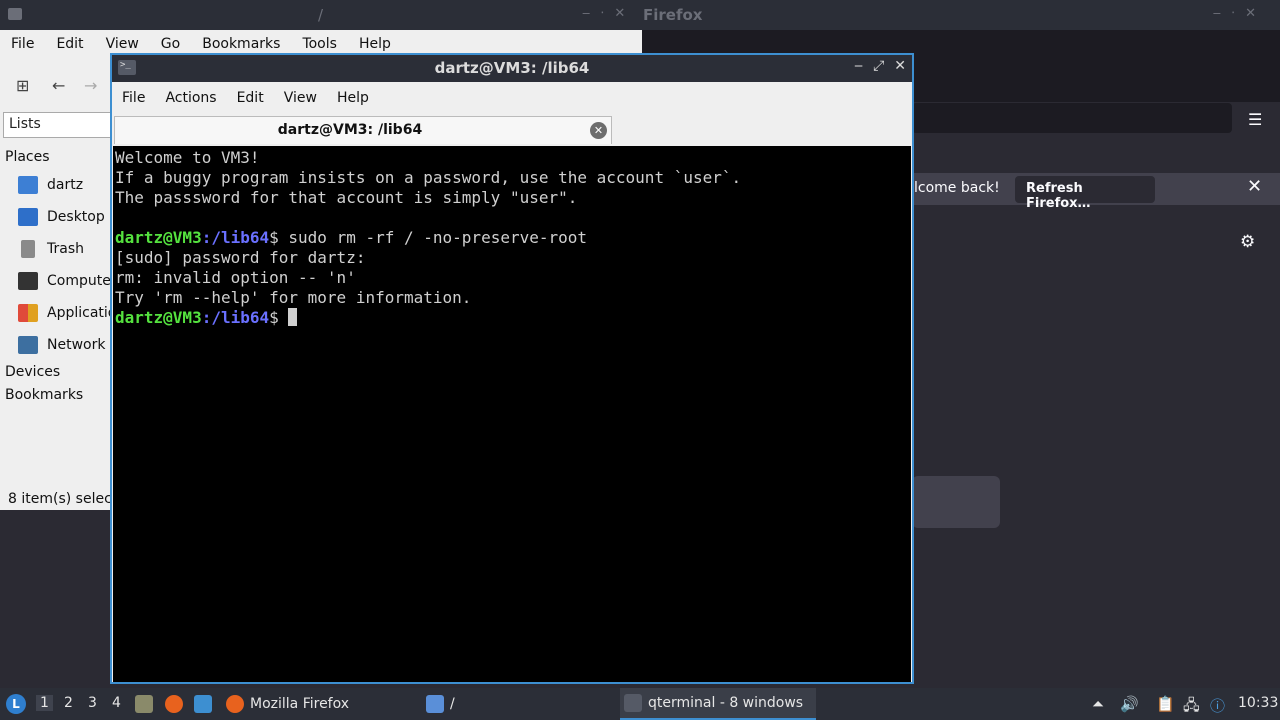 Image resolution: width=1280 pixels, height=720 pixels. I want to click on file-manager-launcher-icon, so click(144, 704).